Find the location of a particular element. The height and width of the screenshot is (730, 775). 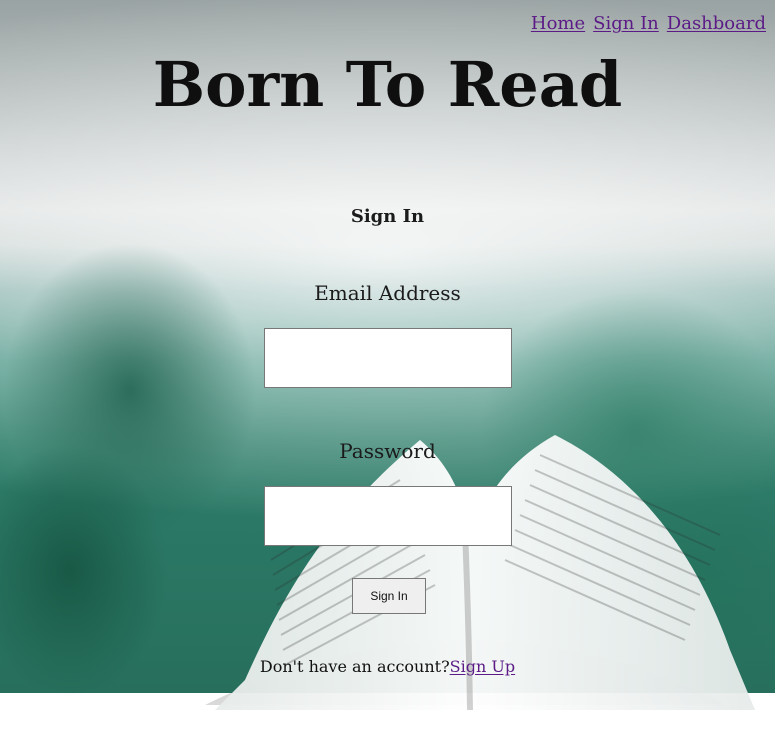

nav-sign-in-link: Sign In is located at coordinates (626, 24).